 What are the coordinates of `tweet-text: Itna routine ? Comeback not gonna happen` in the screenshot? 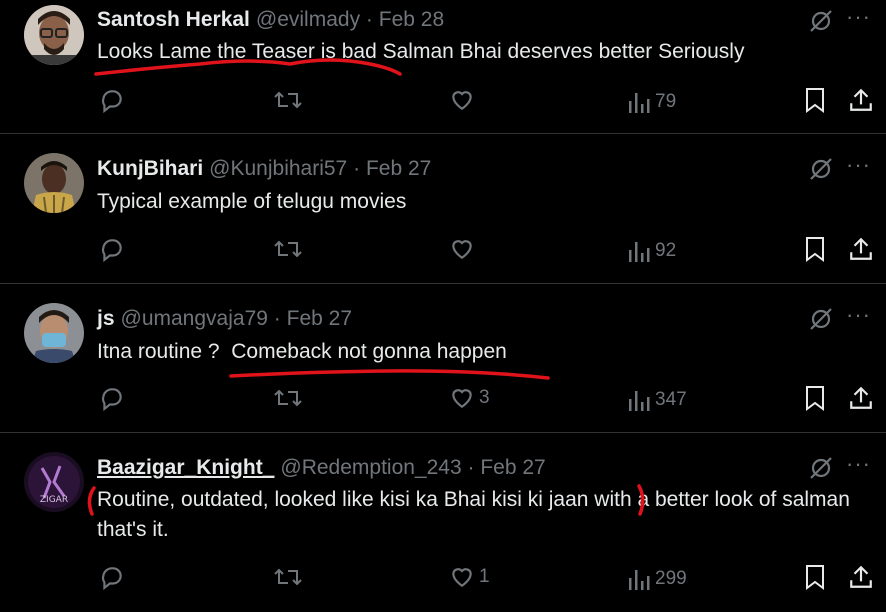 It's located at (302, 351).